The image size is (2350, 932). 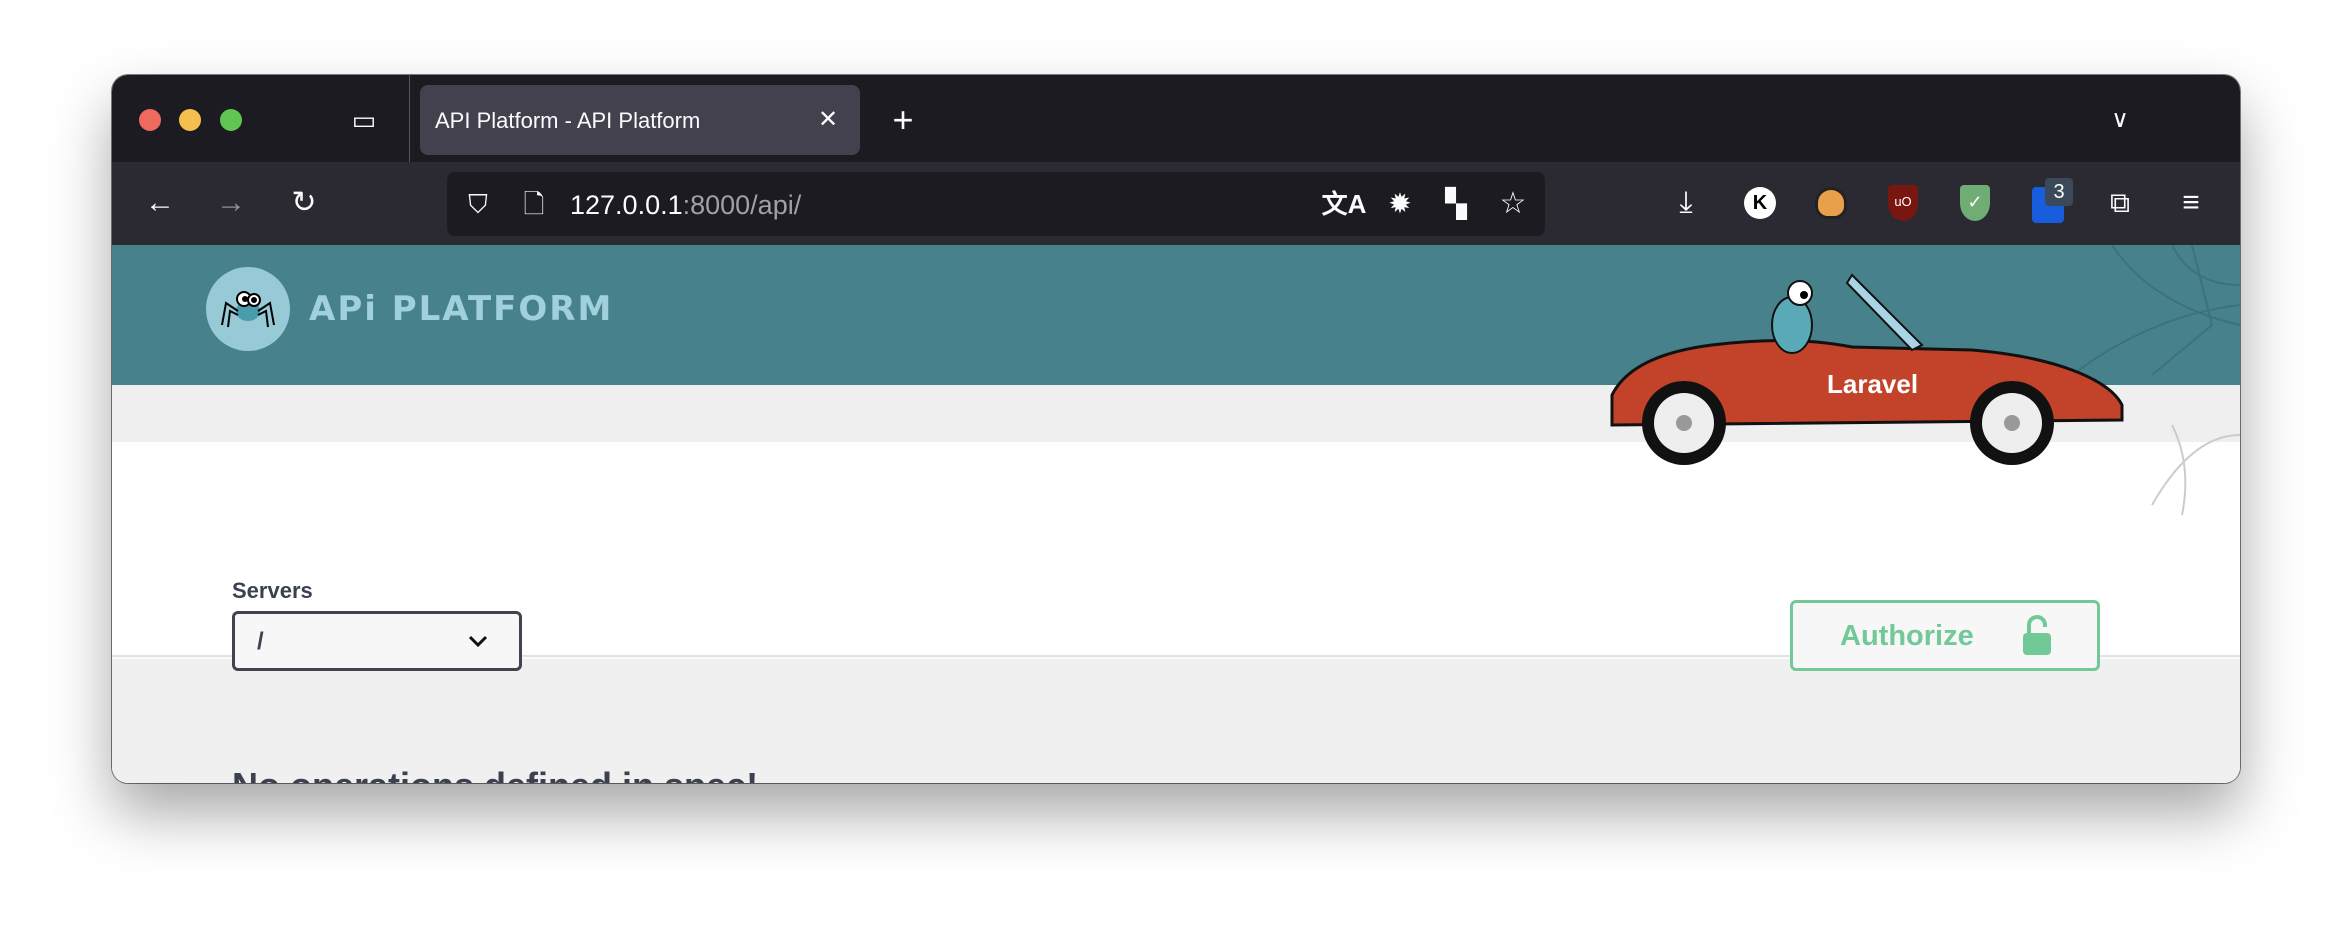 I want to click on download-icon: ⤓, so click(x=1685, y=203).